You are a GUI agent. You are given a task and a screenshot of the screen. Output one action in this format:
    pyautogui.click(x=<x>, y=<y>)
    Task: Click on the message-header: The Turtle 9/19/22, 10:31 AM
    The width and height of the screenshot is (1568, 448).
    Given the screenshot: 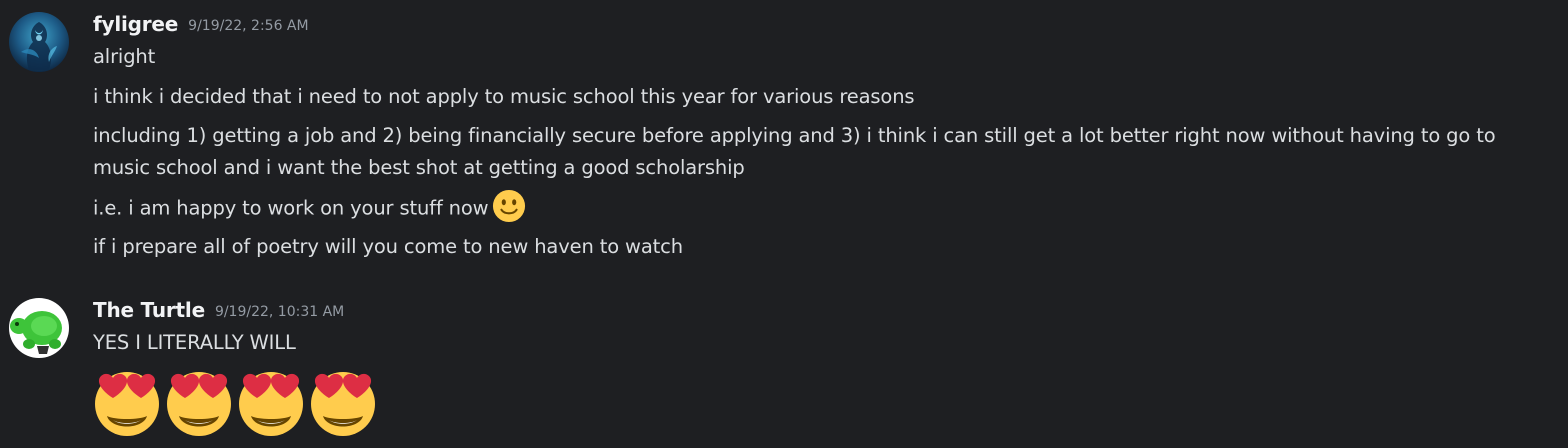 What is the action you would take?
    pyautogui.click(x=218, y=310)
    